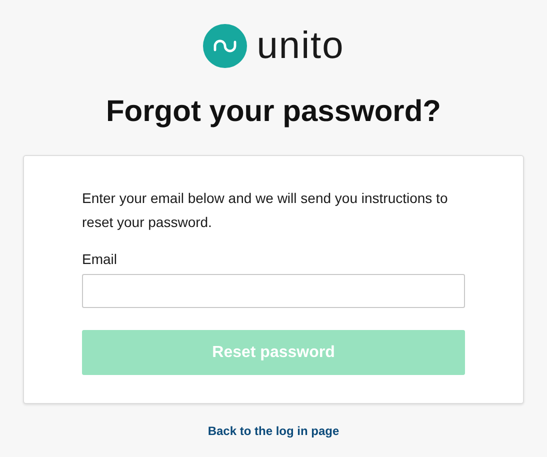  What do you see at coordinates (300, 46) in the screenshot?
I see `logo-wordmark: unito` at bounding box center [300, 46].